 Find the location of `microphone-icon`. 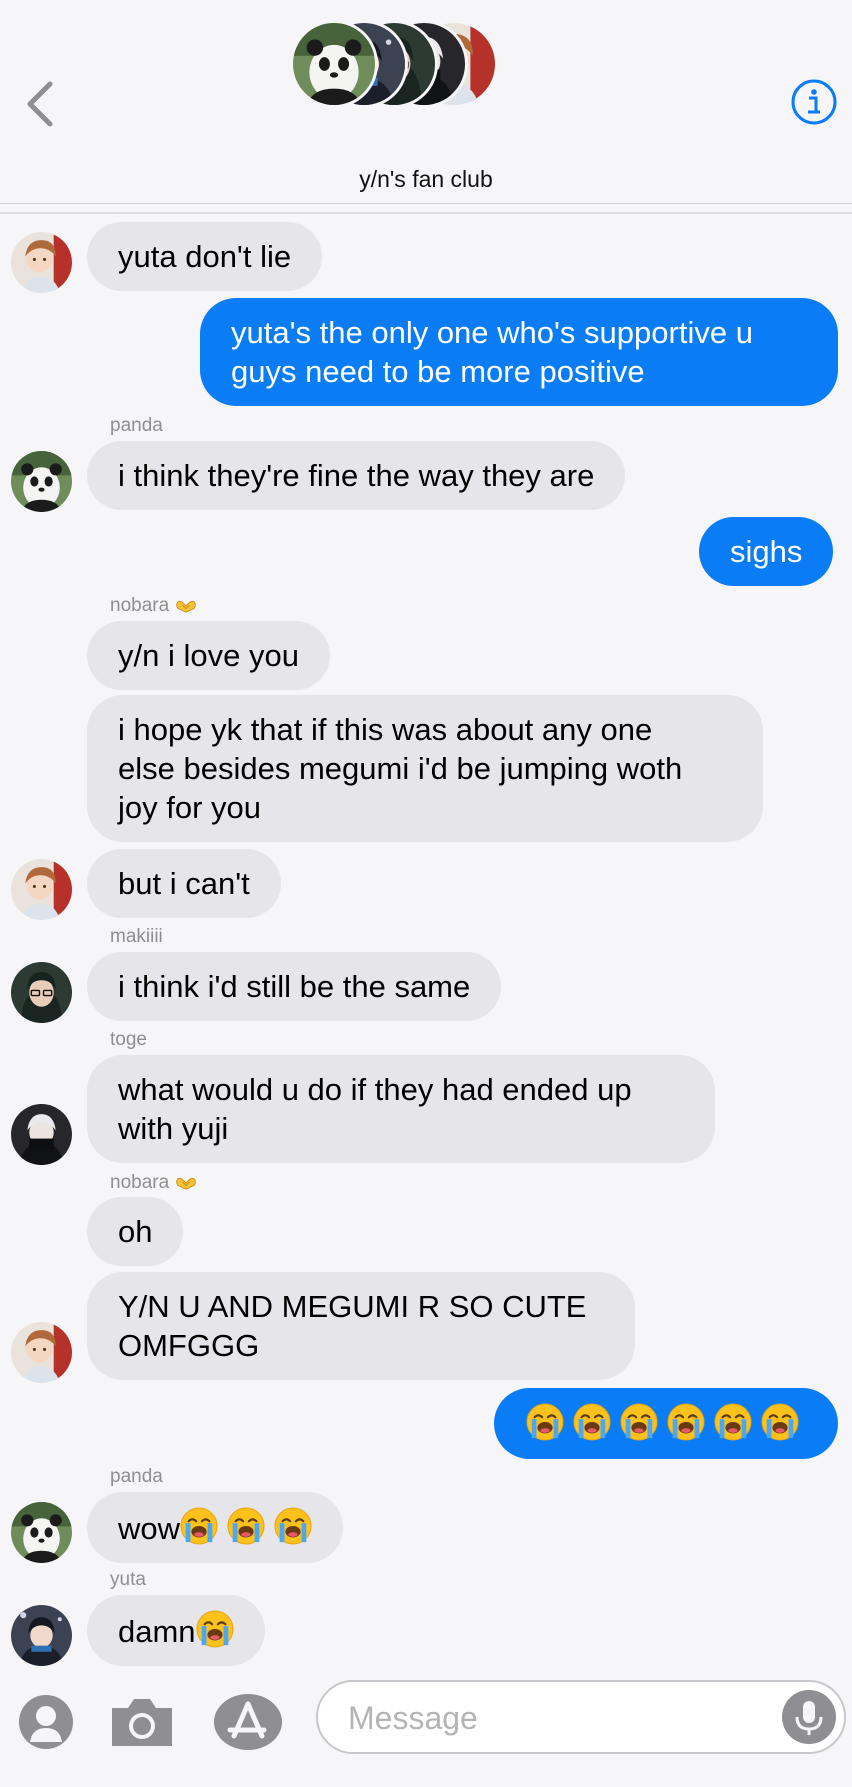

microphone-icon is located at coordinates (809, 1718).